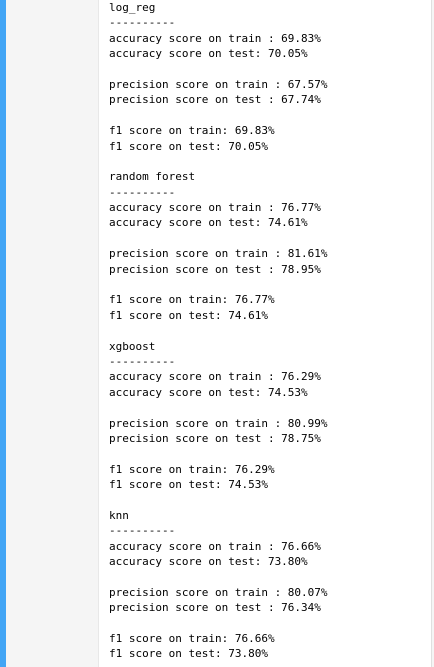 The image size is (434, 667). Describe the element at coordinates (188, 654) in the screenshot. I see `f1-test: f1 score on test: 73.80%` at that location.